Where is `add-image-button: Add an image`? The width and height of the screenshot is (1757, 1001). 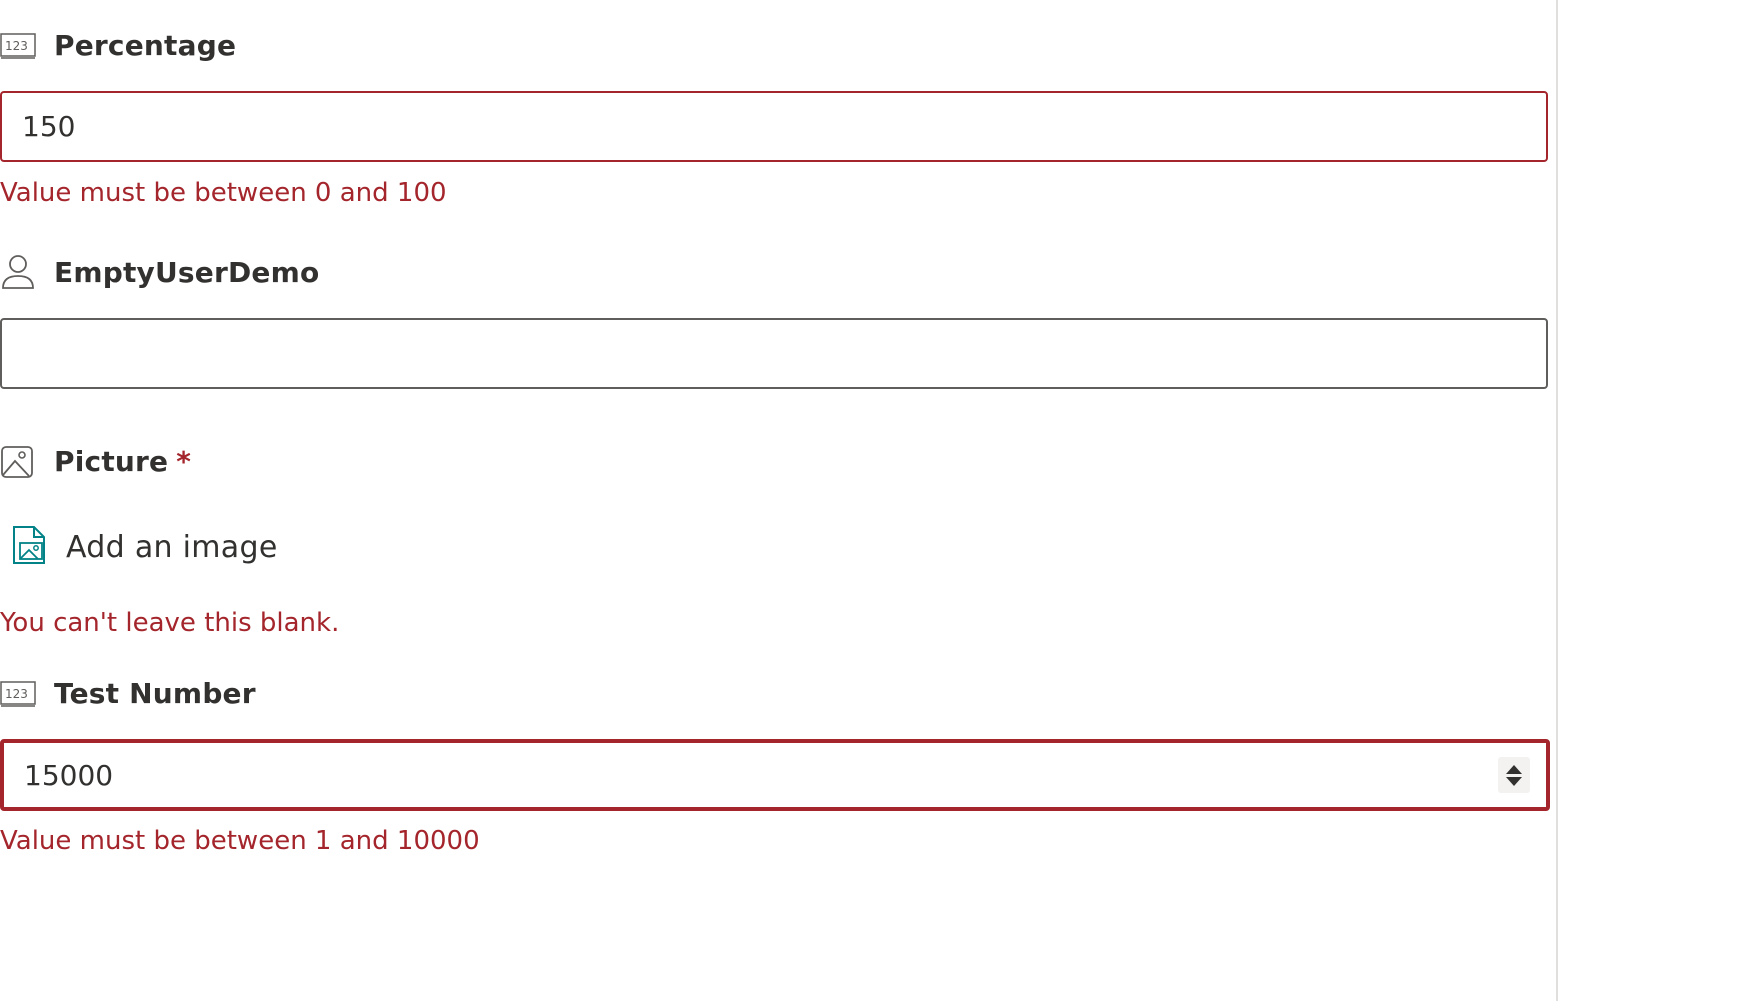
add-image-button: Add an image is located at coordinates (144, 547).